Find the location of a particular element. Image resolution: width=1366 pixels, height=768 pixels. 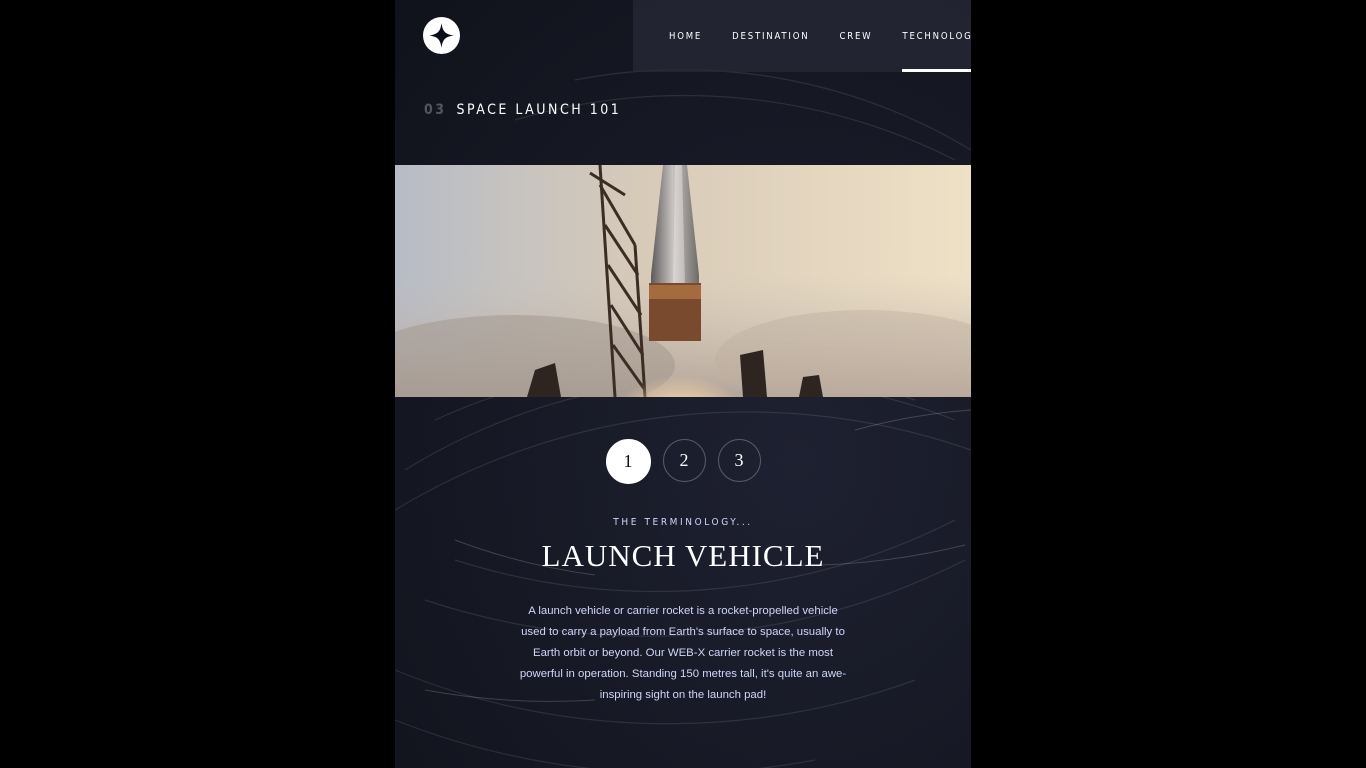

star-logo-icon is located at coordinates (441, 35).